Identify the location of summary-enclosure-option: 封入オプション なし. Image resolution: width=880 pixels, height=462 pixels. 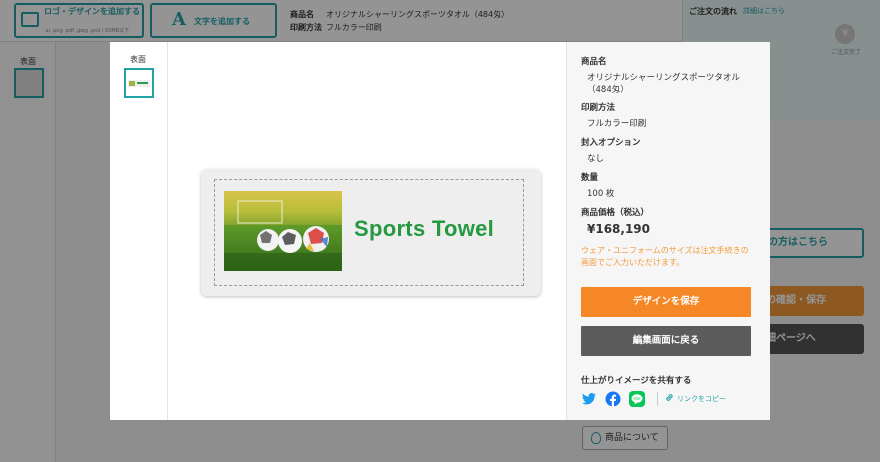
(611, 151).